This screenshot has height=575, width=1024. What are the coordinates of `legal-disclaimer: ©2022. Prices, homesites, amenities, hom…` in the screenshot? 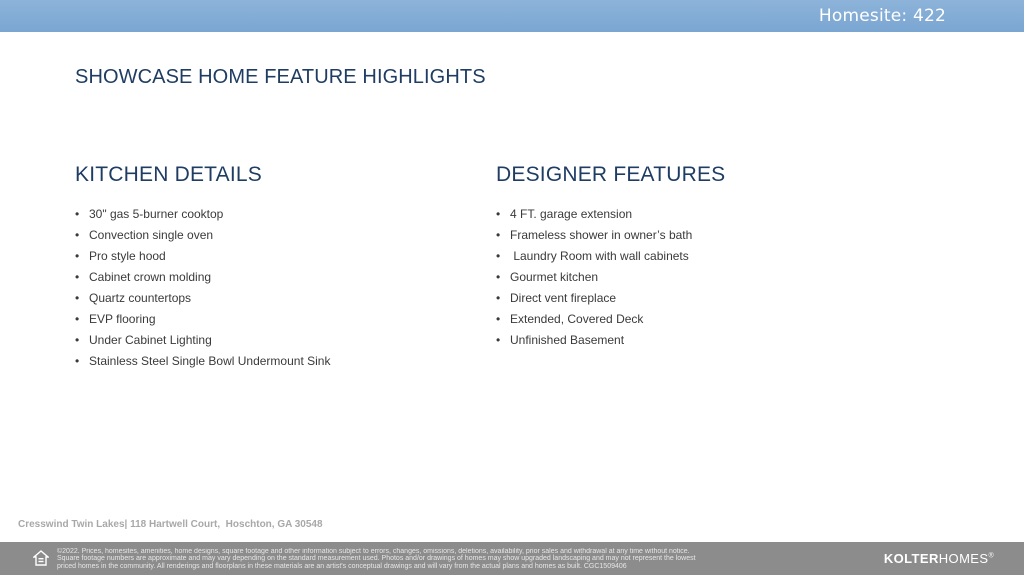 It's located at (376, 559).